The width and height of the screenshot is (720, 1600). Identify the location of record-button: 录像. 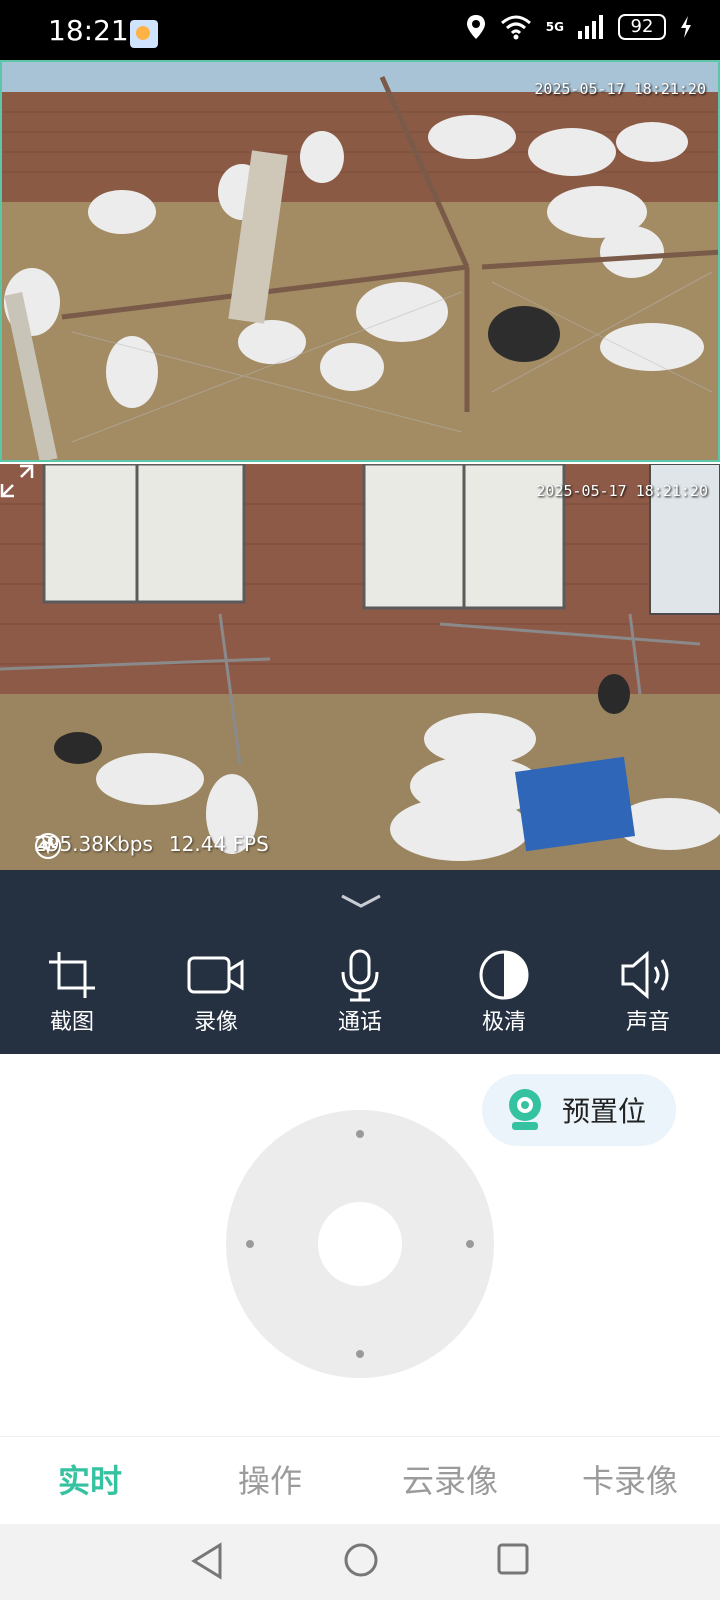
(216, 992).